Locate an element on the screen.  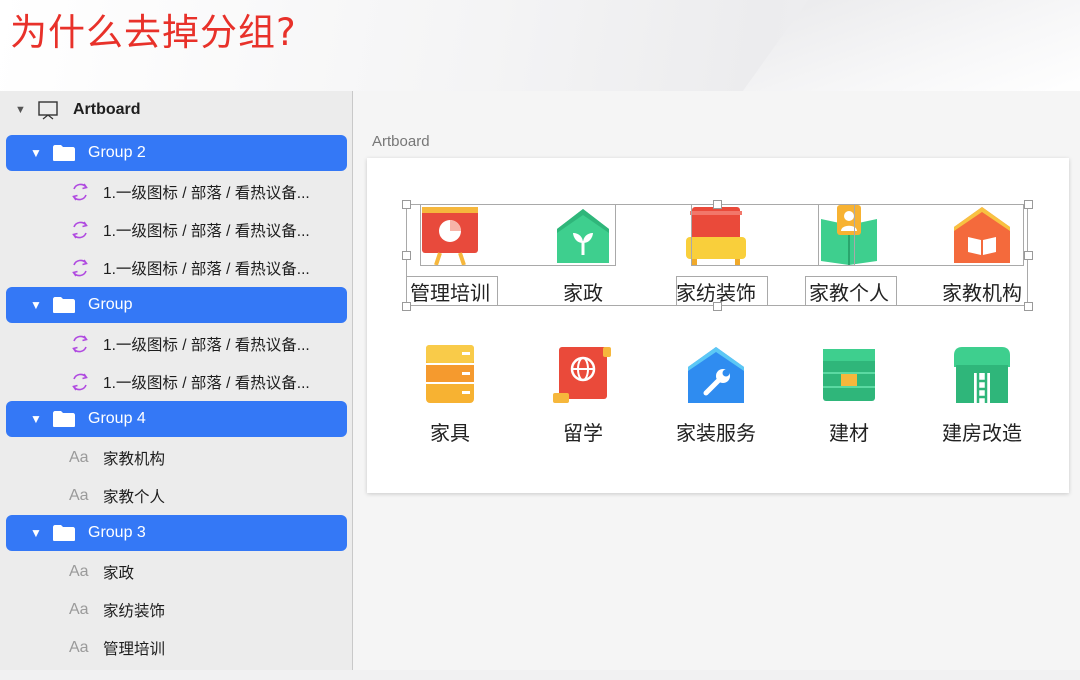
layer-artboard: ▼ Artboard is located at coordinates (176, 110).